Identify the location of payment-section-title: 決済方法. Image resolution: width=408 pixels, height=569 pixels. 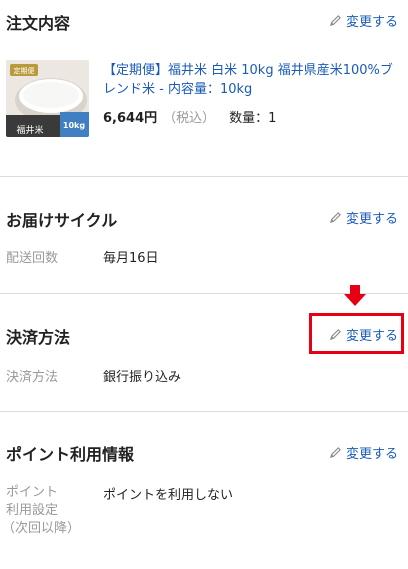
(38, 337).